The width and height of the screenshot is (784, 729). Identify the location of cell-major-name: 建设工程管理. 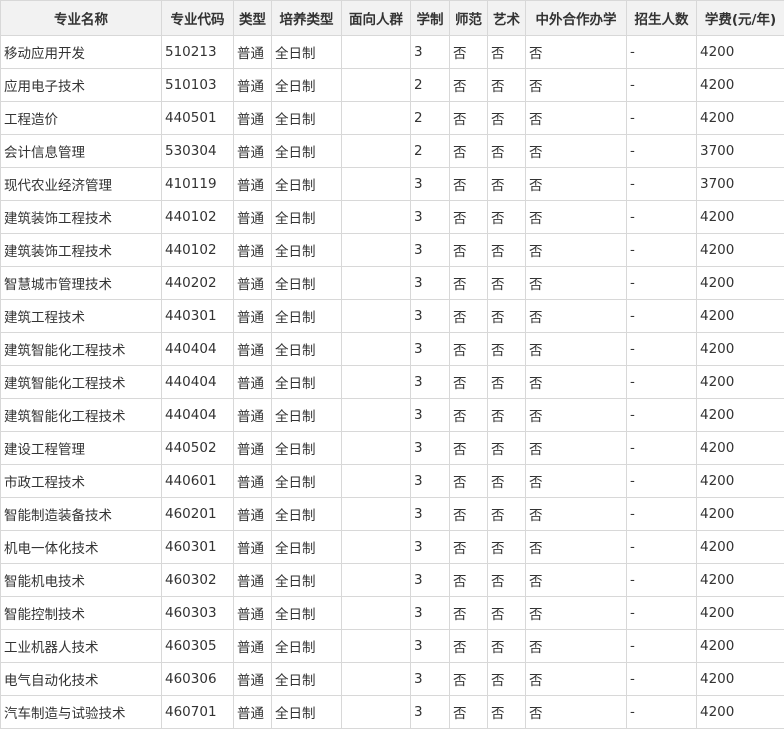
(81, 448).